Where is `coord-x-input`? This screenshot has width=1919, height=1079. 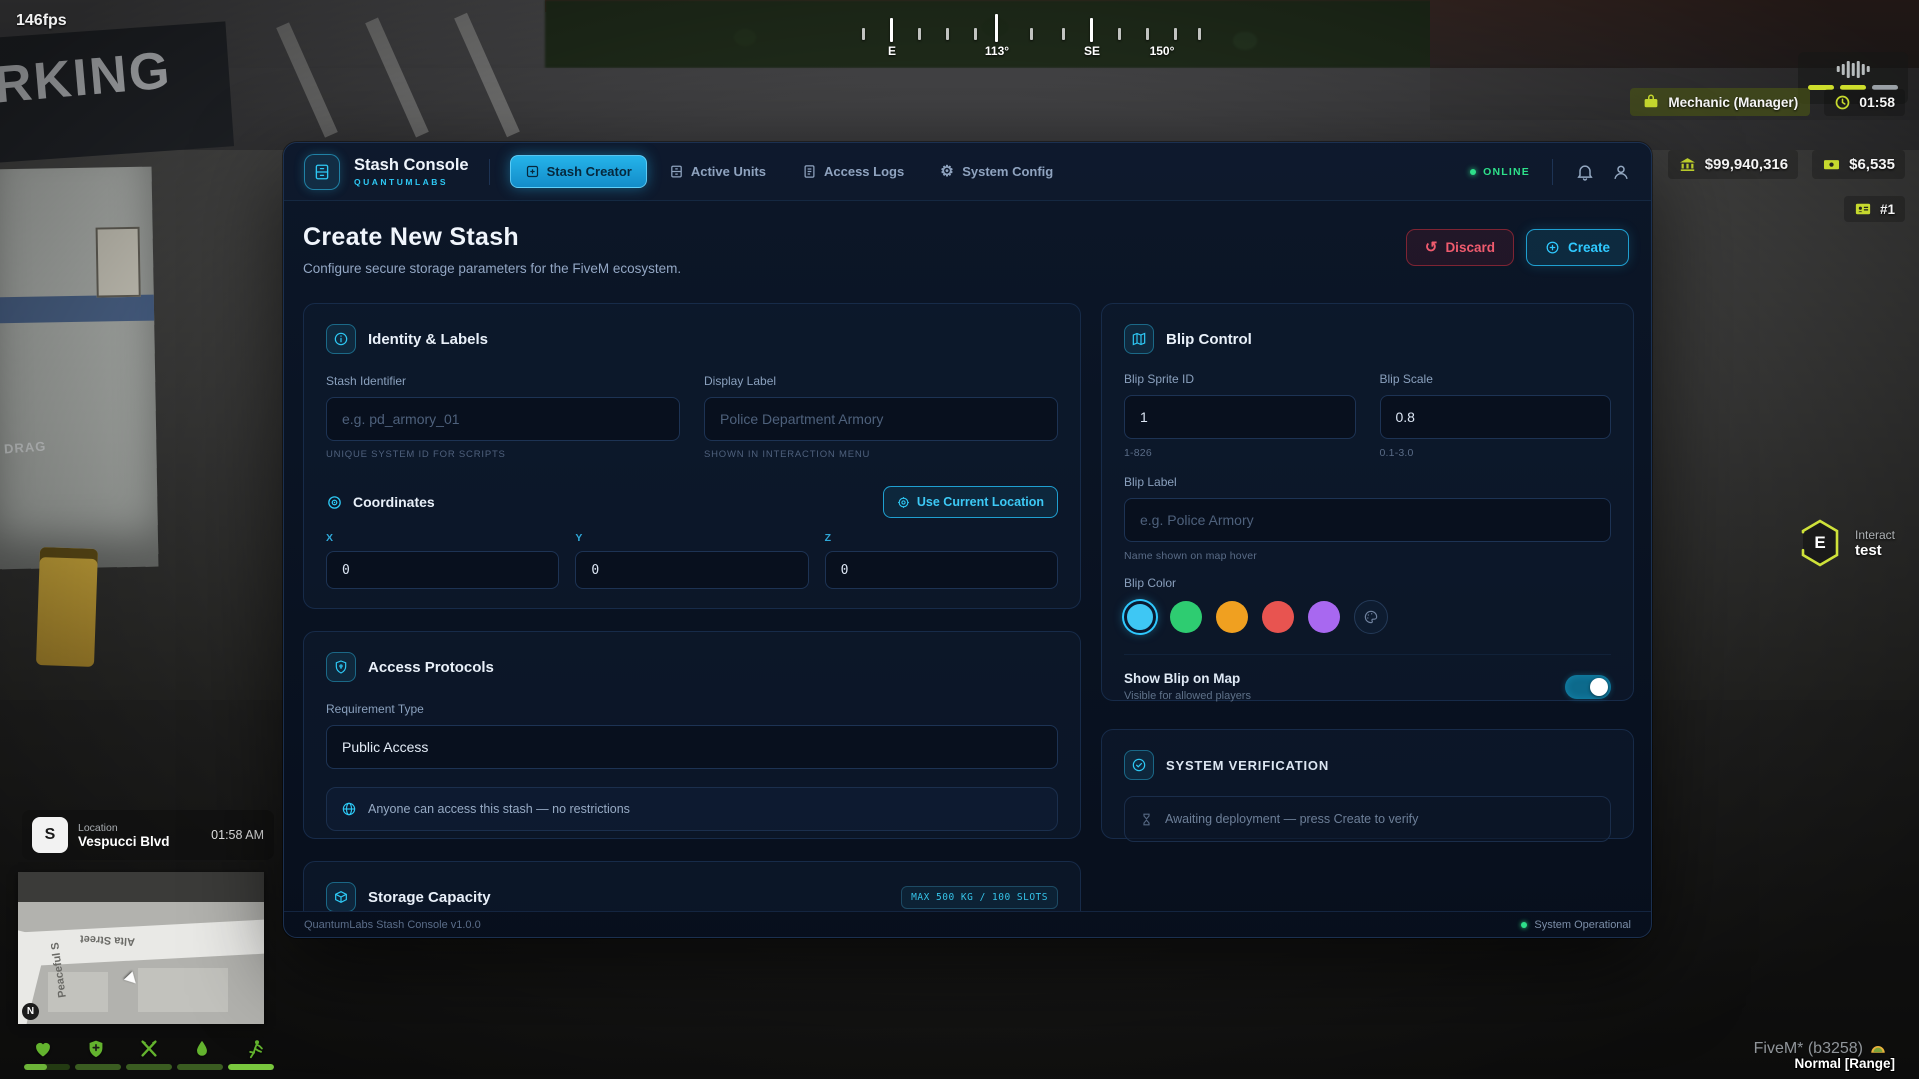 coord-x-input is located at coordinates (443, 570).